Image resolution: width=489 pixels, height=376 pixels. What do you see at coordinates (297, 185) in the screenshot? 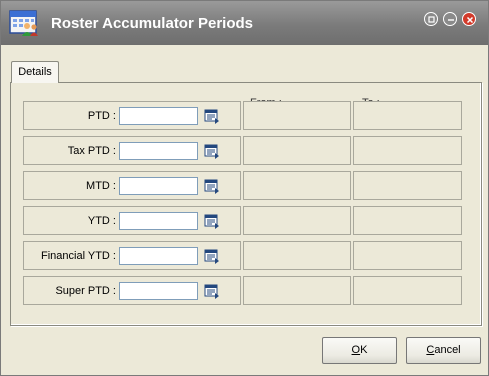
I see `mtd-from-cell` at bounding box center [297, 185].